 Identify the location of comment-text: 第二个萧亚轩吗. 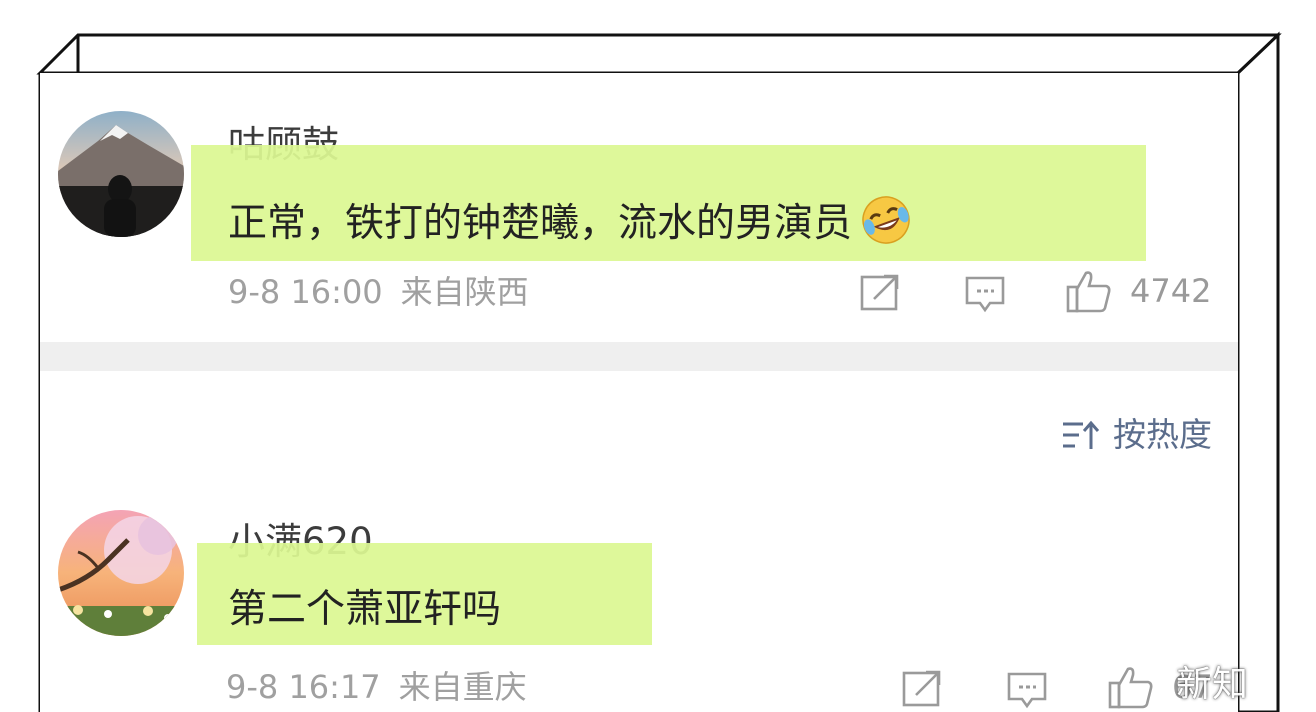
(365, 609).